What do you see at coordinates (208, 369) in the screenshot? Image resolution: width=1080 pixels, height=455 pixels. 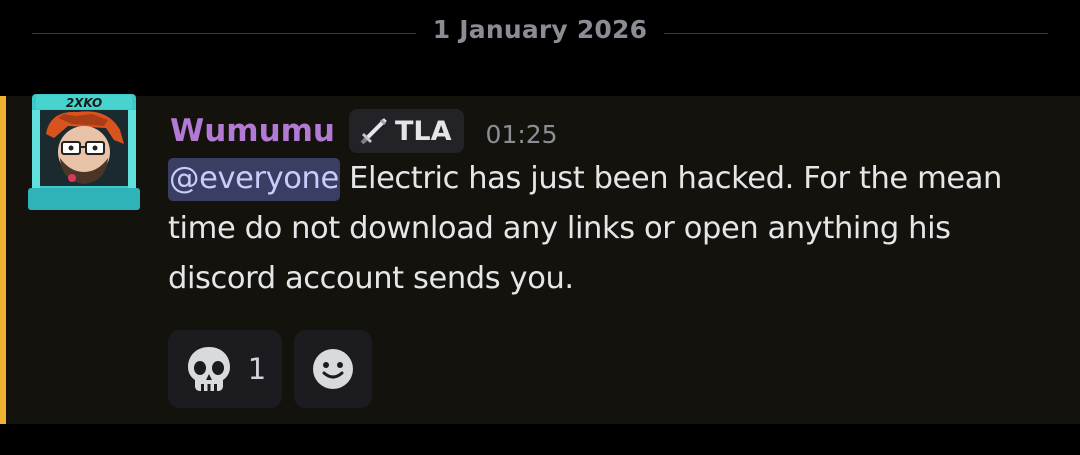 I see `skull-icon` at bounding box center [208, 369].